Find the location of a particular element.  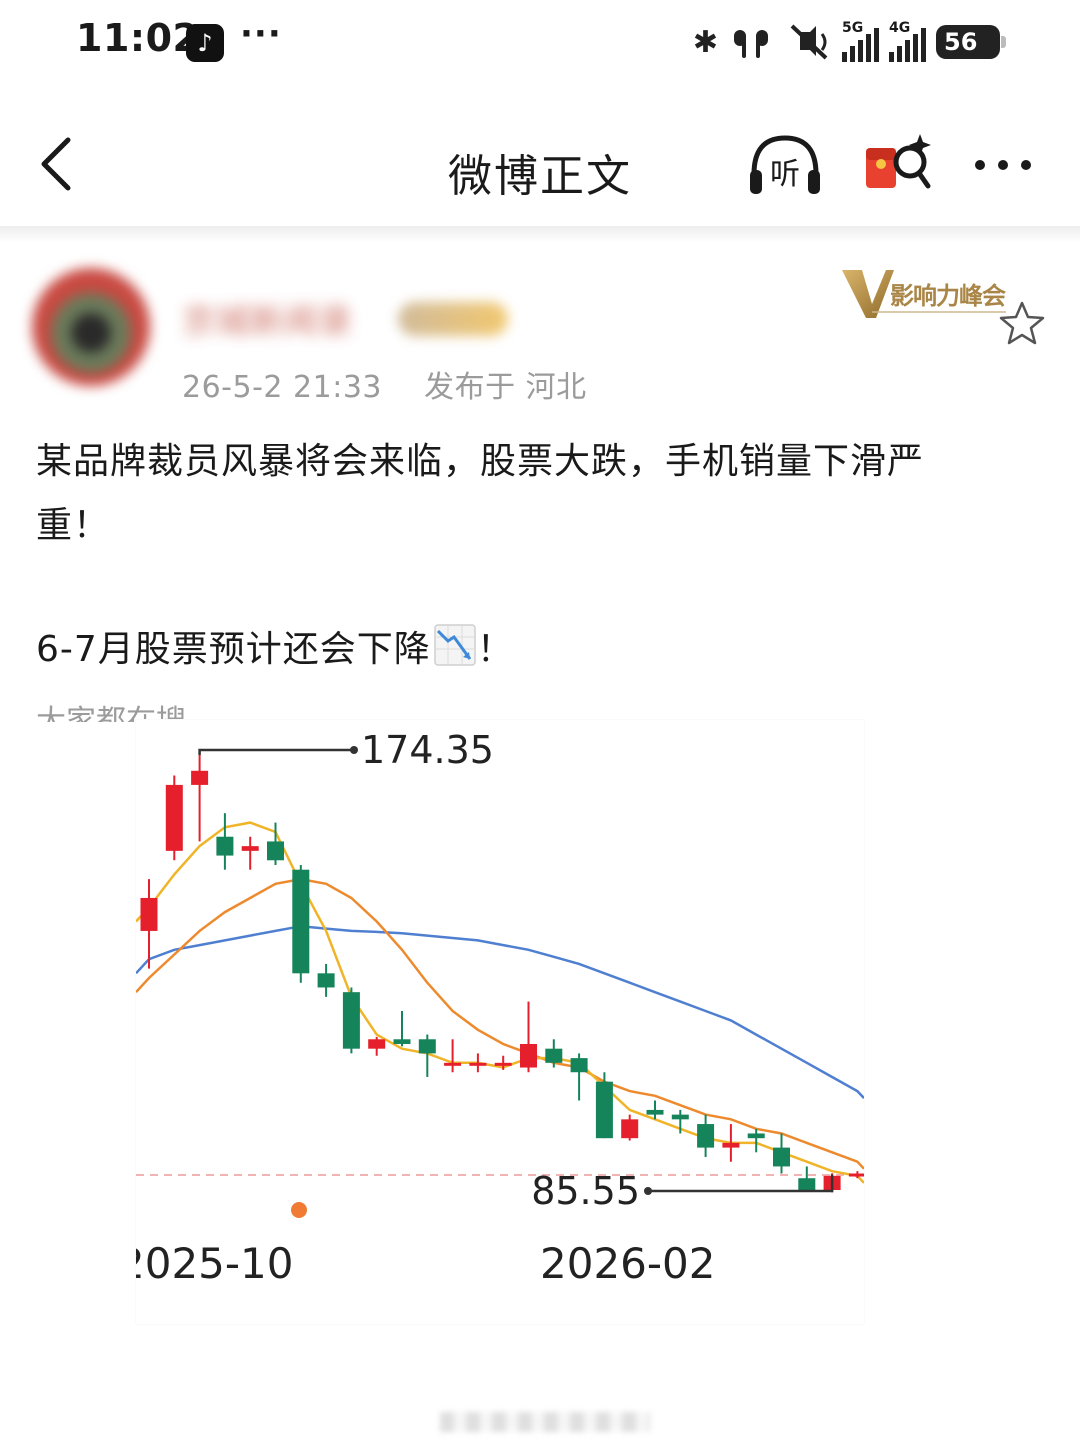

blurred-footer-text is located at coordinates (545, 1422).